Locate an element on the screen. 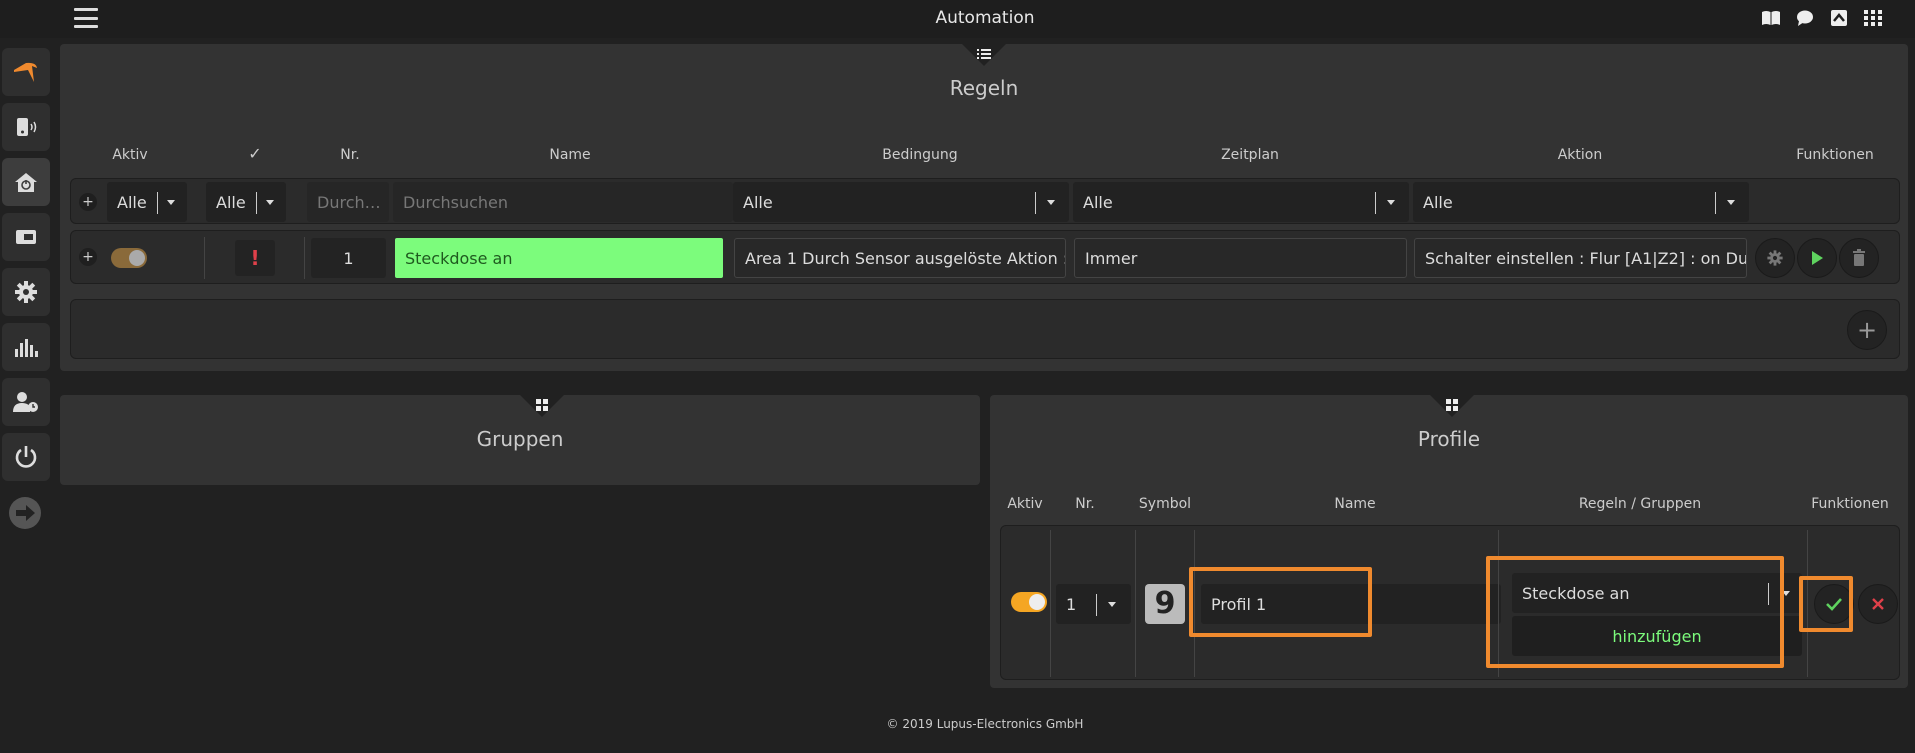 Image resolution: width=1915 pixels, height=753 pixels. sidebar-item-logo is located at coordinates (26, 72).